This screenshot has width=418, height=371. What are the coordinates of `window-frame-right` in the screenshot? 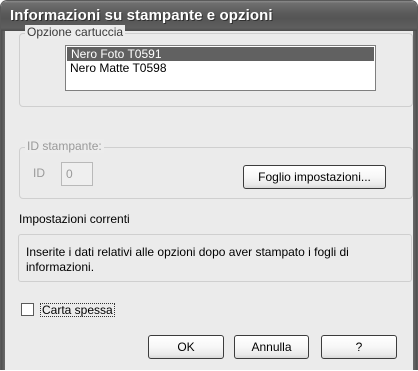 It's located at (415, 200).